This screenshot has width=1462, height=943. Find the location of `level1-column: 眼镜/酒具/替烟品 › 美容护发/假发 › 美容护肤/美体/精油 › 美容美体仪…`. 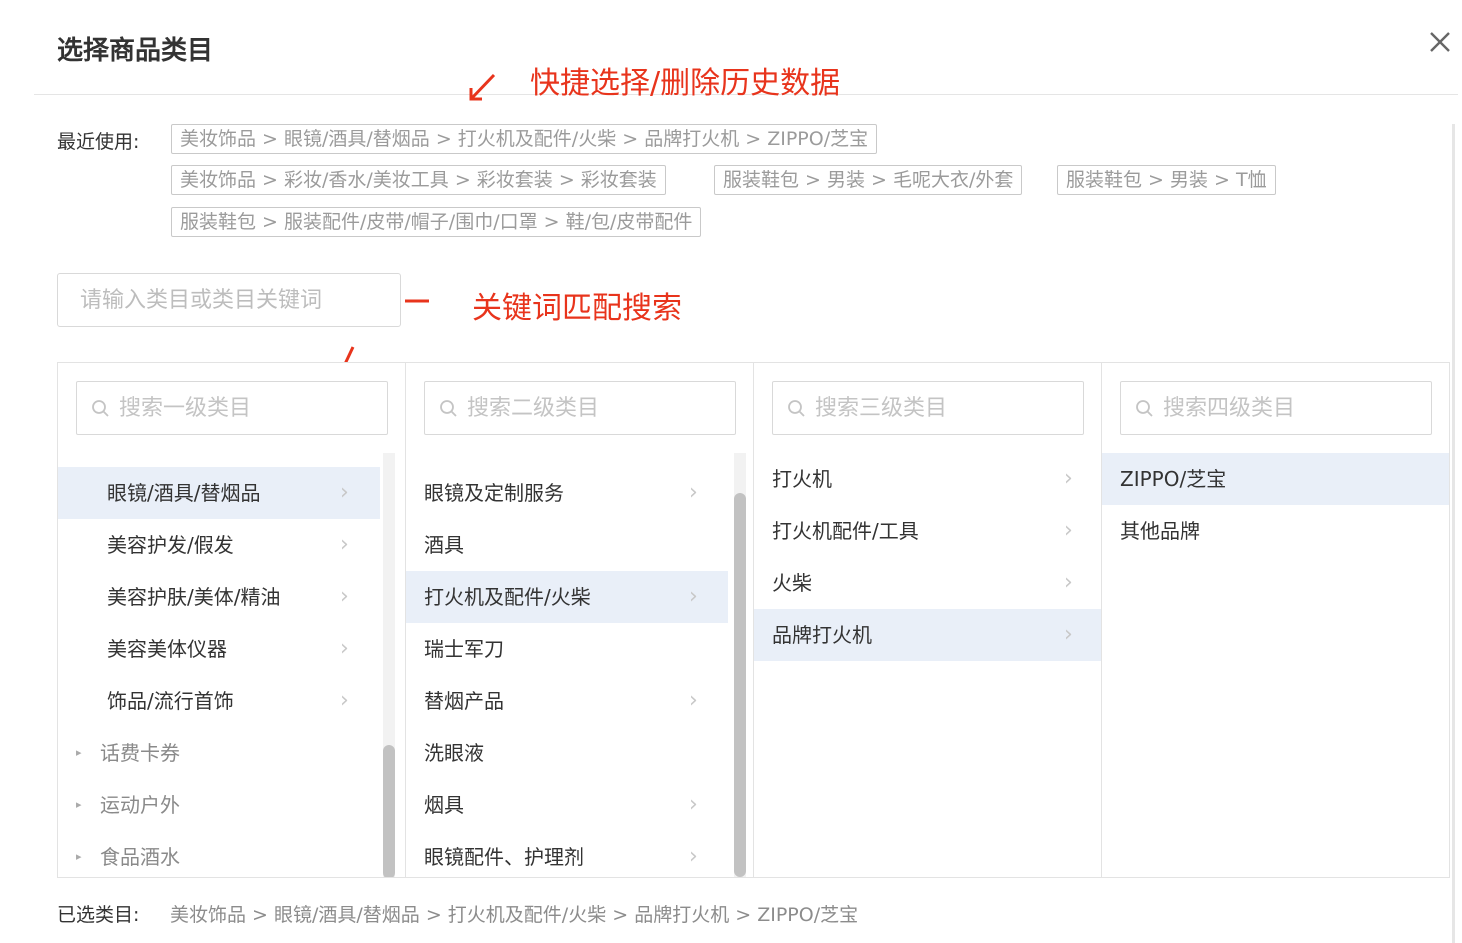

level1-column: 眼镜/酒具/替烟品 › 美容护发/假发 › 美容护肤/美体/精油 › 美容美体仪… is located at coordinates (231, 620).